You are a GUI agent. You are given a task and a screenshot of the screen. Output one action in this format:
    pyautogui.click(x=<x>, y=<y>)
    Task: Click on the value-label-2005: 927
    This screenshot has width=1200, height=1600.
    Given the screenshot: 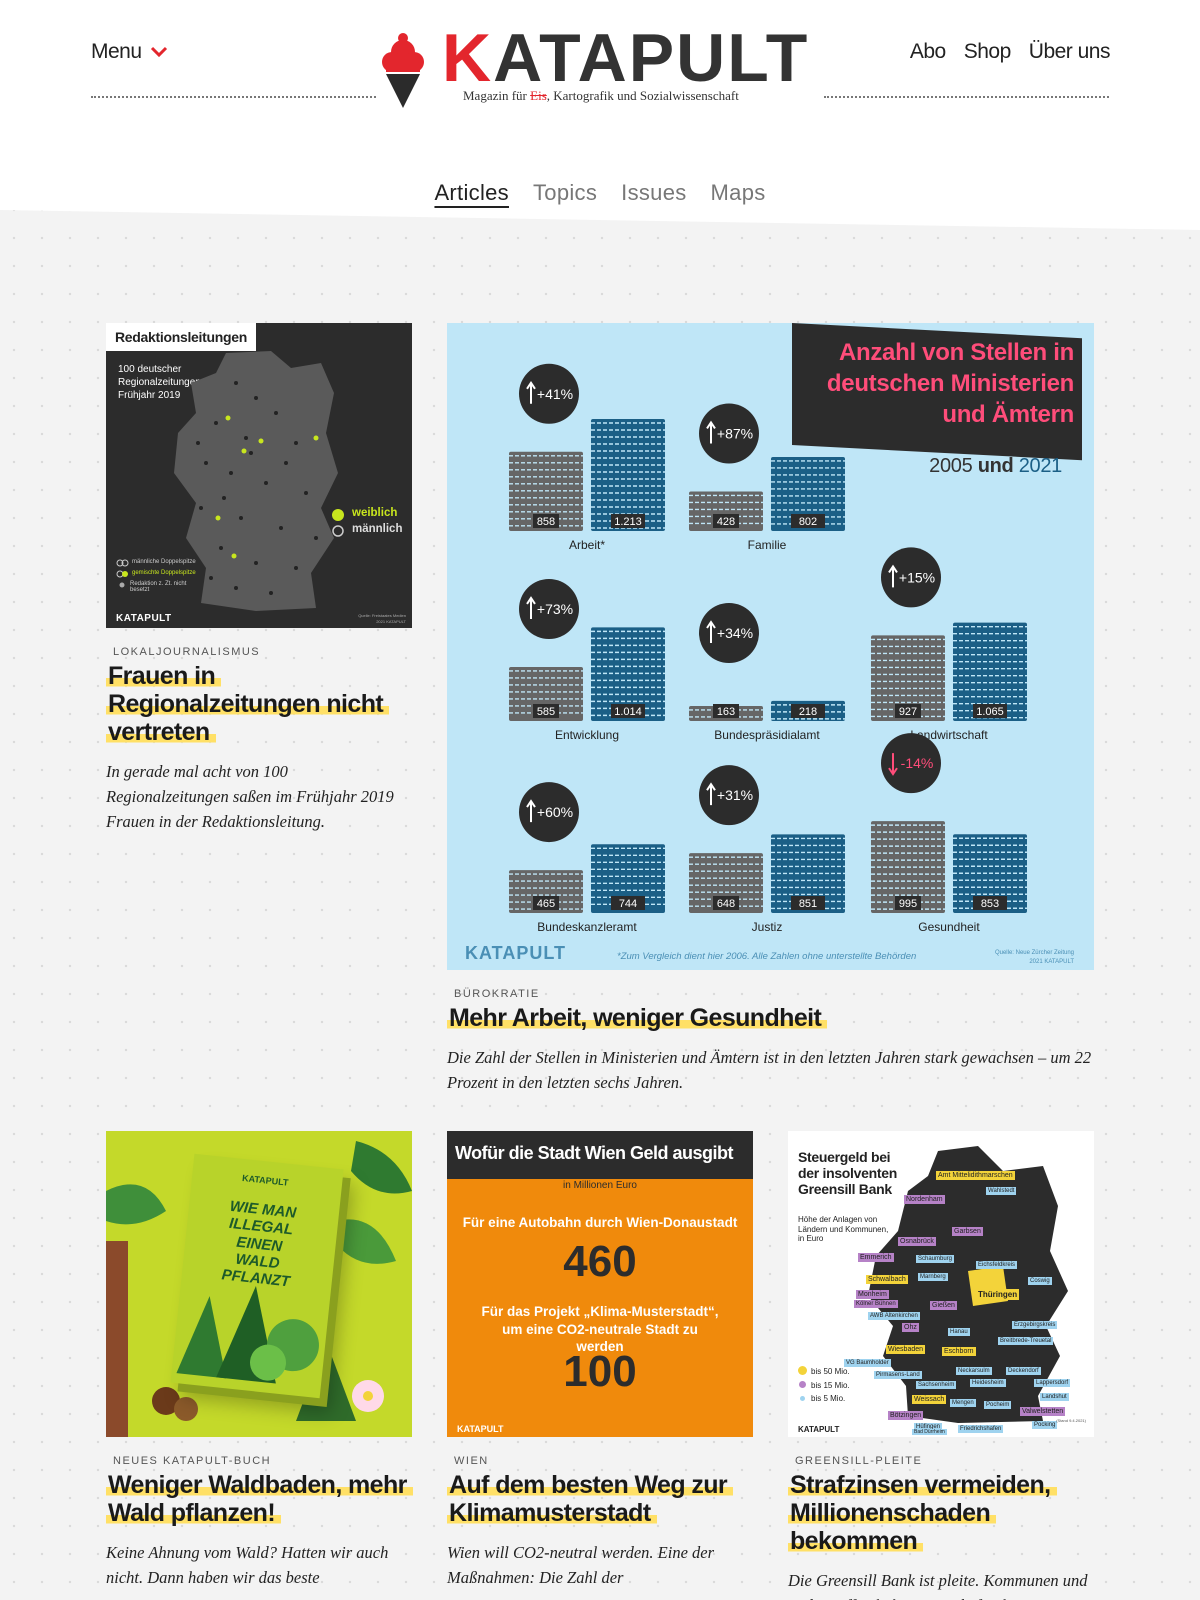 What is the action you would take?
    pyautogui.click(x=908, y=712)
    